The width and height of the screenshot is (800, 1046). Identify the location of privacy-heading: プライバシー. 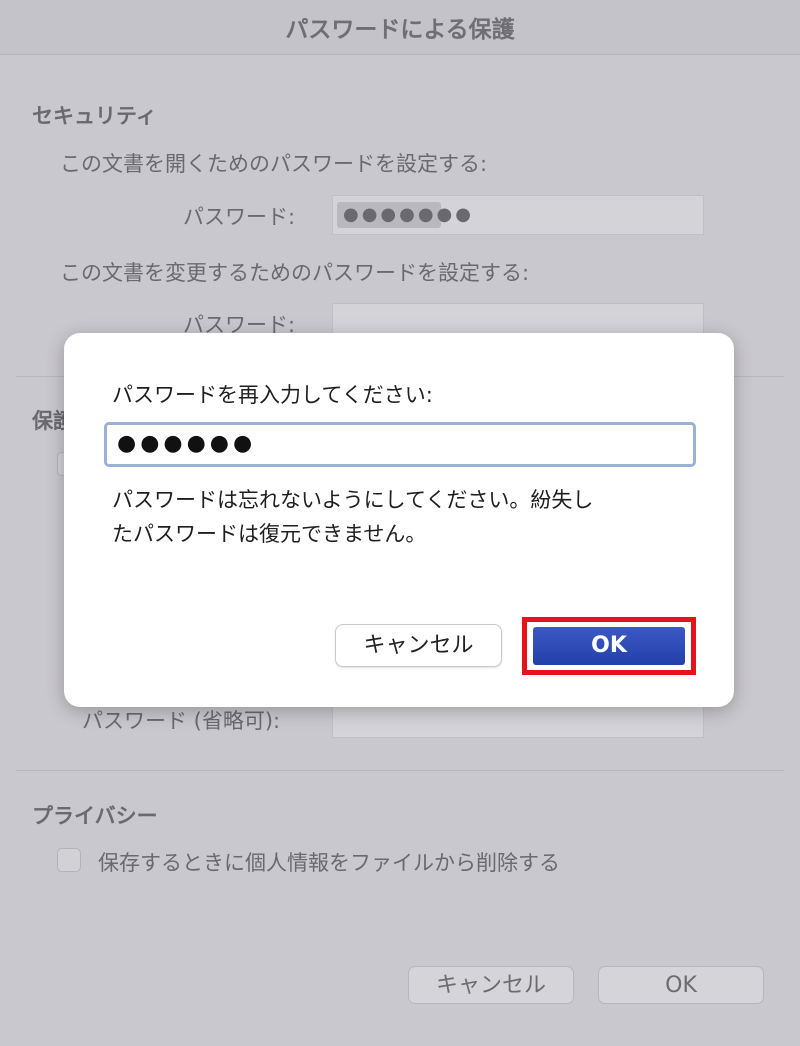
(95, 816).